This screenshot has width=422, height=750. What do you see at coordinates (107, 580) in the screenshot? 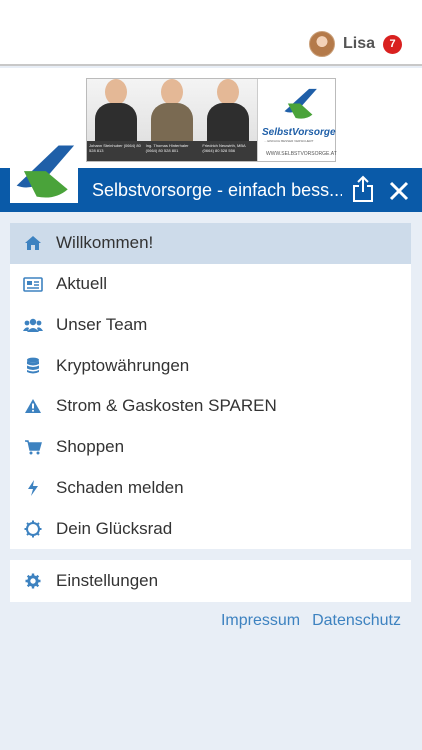
I see `menu-item-label: Einstellungen` at bounding box center [107, 580].